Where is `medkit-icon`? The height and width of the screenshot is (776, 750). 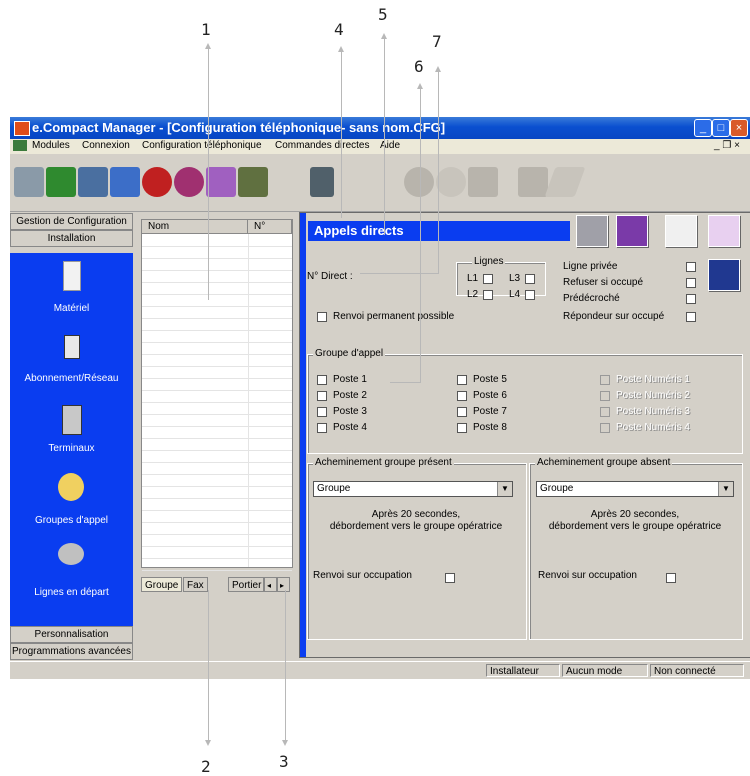 medkit-icon is located at coordinates (533, 182).